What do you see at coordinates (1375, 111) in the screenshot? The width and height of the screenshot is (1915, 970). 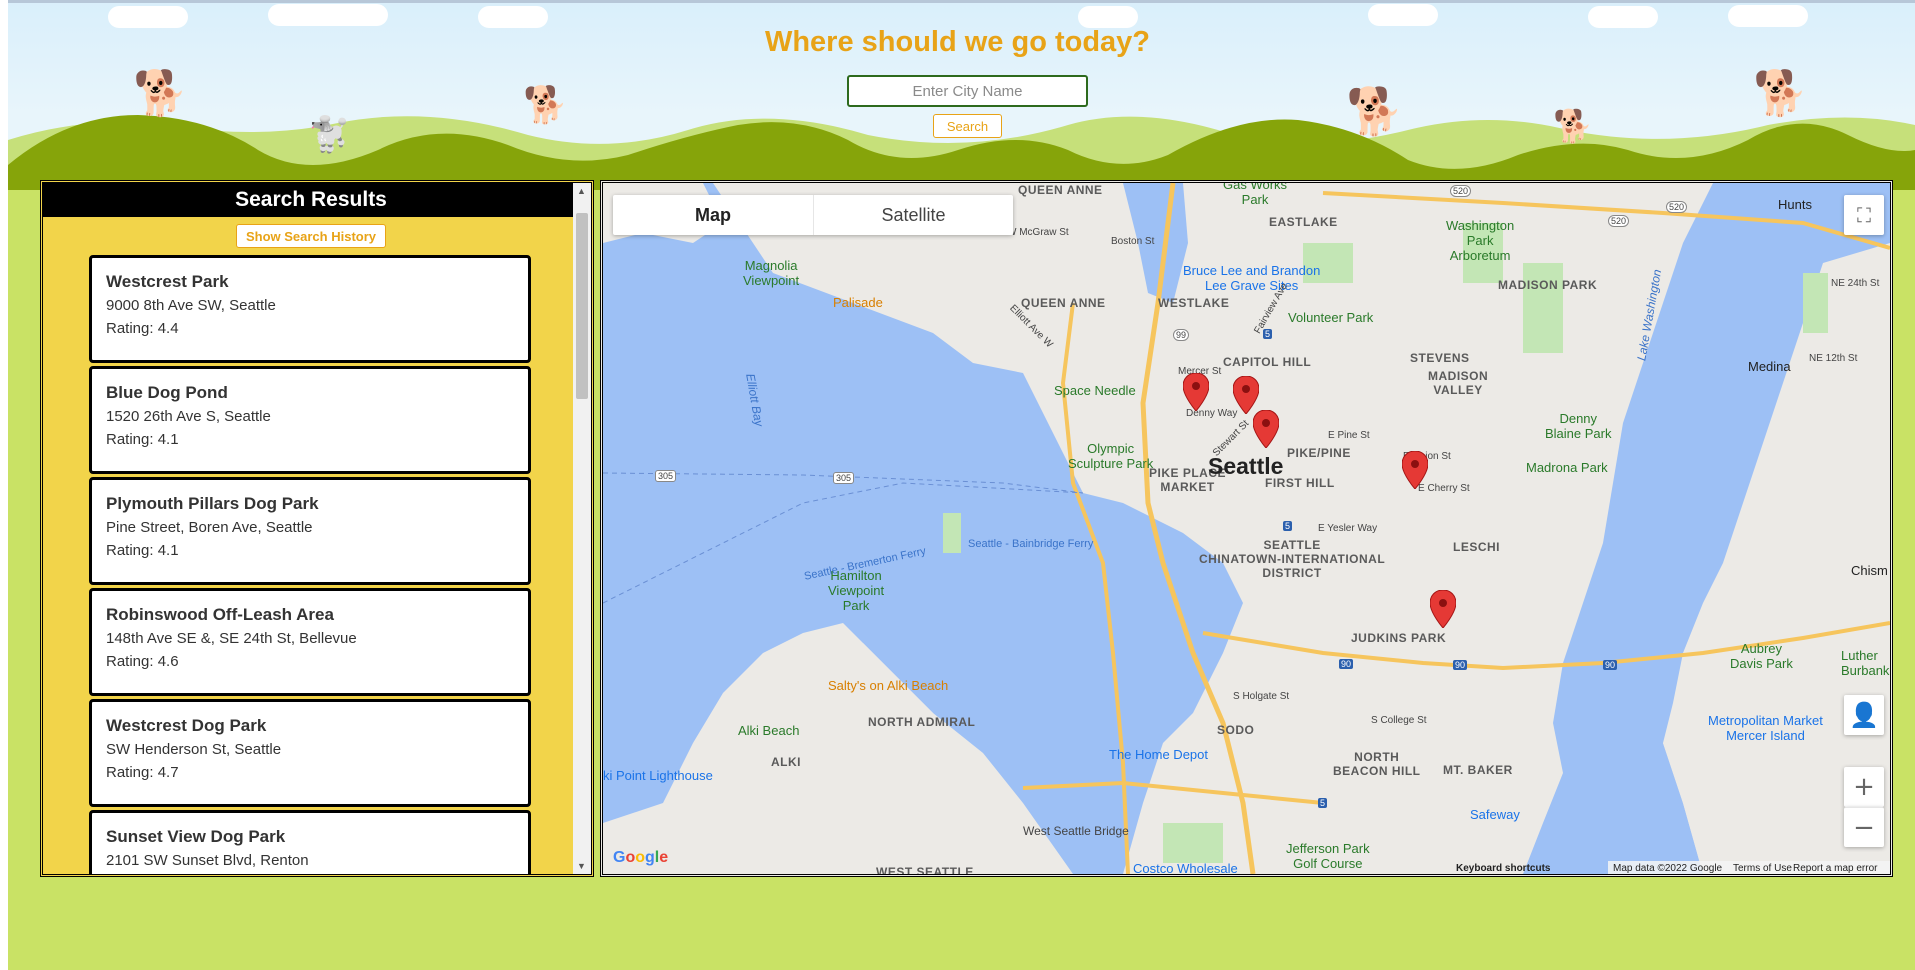 I see `dog-greyhound-icon: 🐕` at bounding box center [1375, 111].